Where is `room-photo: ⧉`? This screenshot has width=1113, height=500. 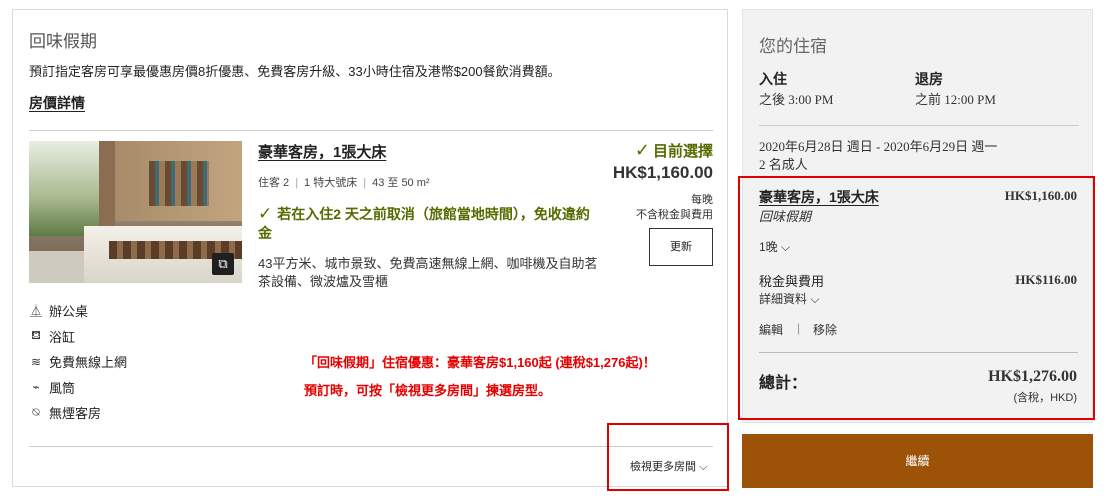 room-photo: ⧉ is located at coordinates (135, 212).